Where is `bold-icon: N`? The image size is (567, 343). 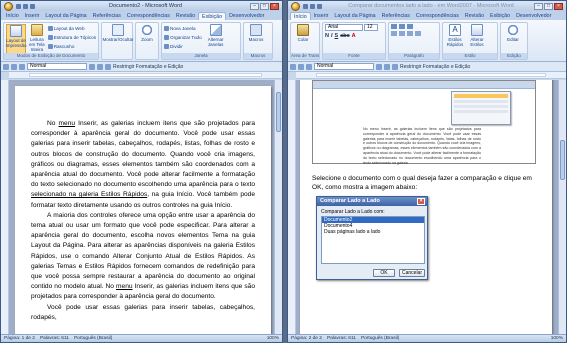
bold-icon: N is located at coordinates (327, 36).